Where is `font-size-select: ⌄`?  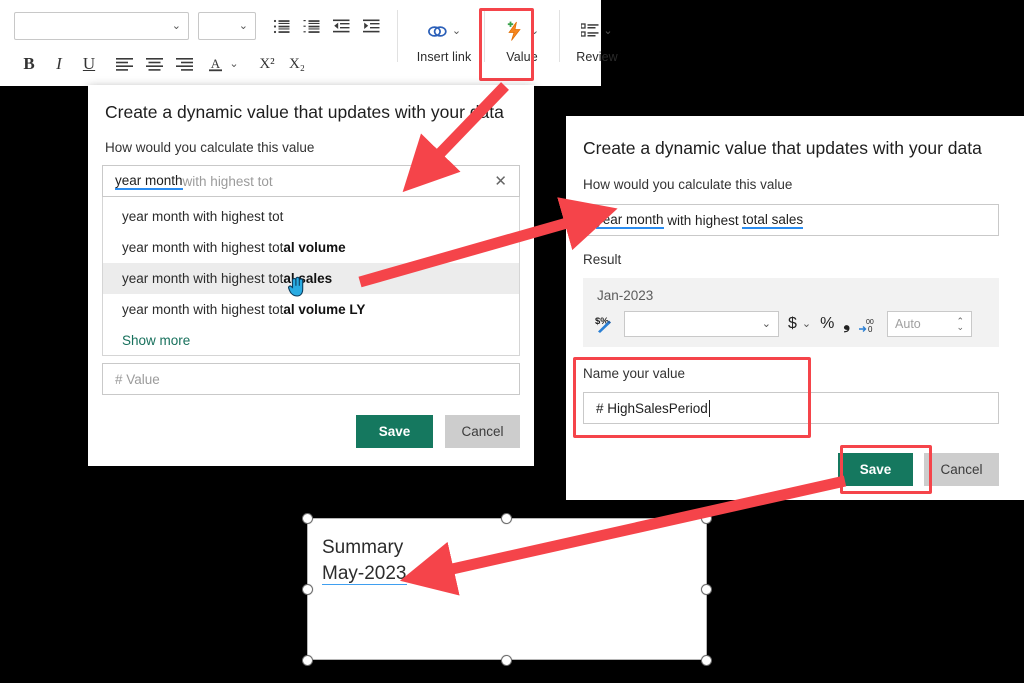 font-size-select: ⌄ is located at coordinates (227, 26).